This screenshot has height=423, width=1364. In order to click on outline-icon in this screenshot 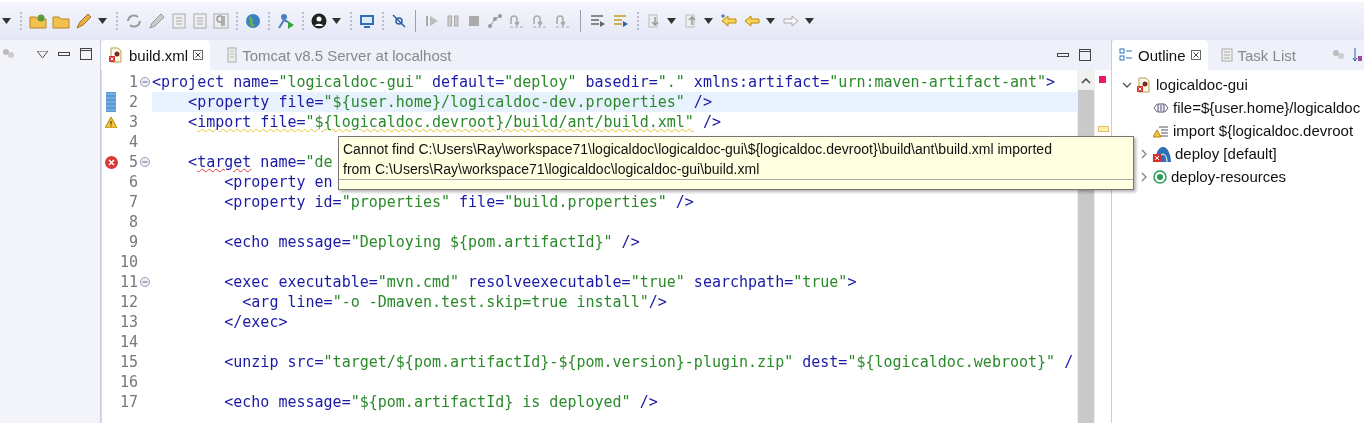, I will do `click(1126, 55)`.